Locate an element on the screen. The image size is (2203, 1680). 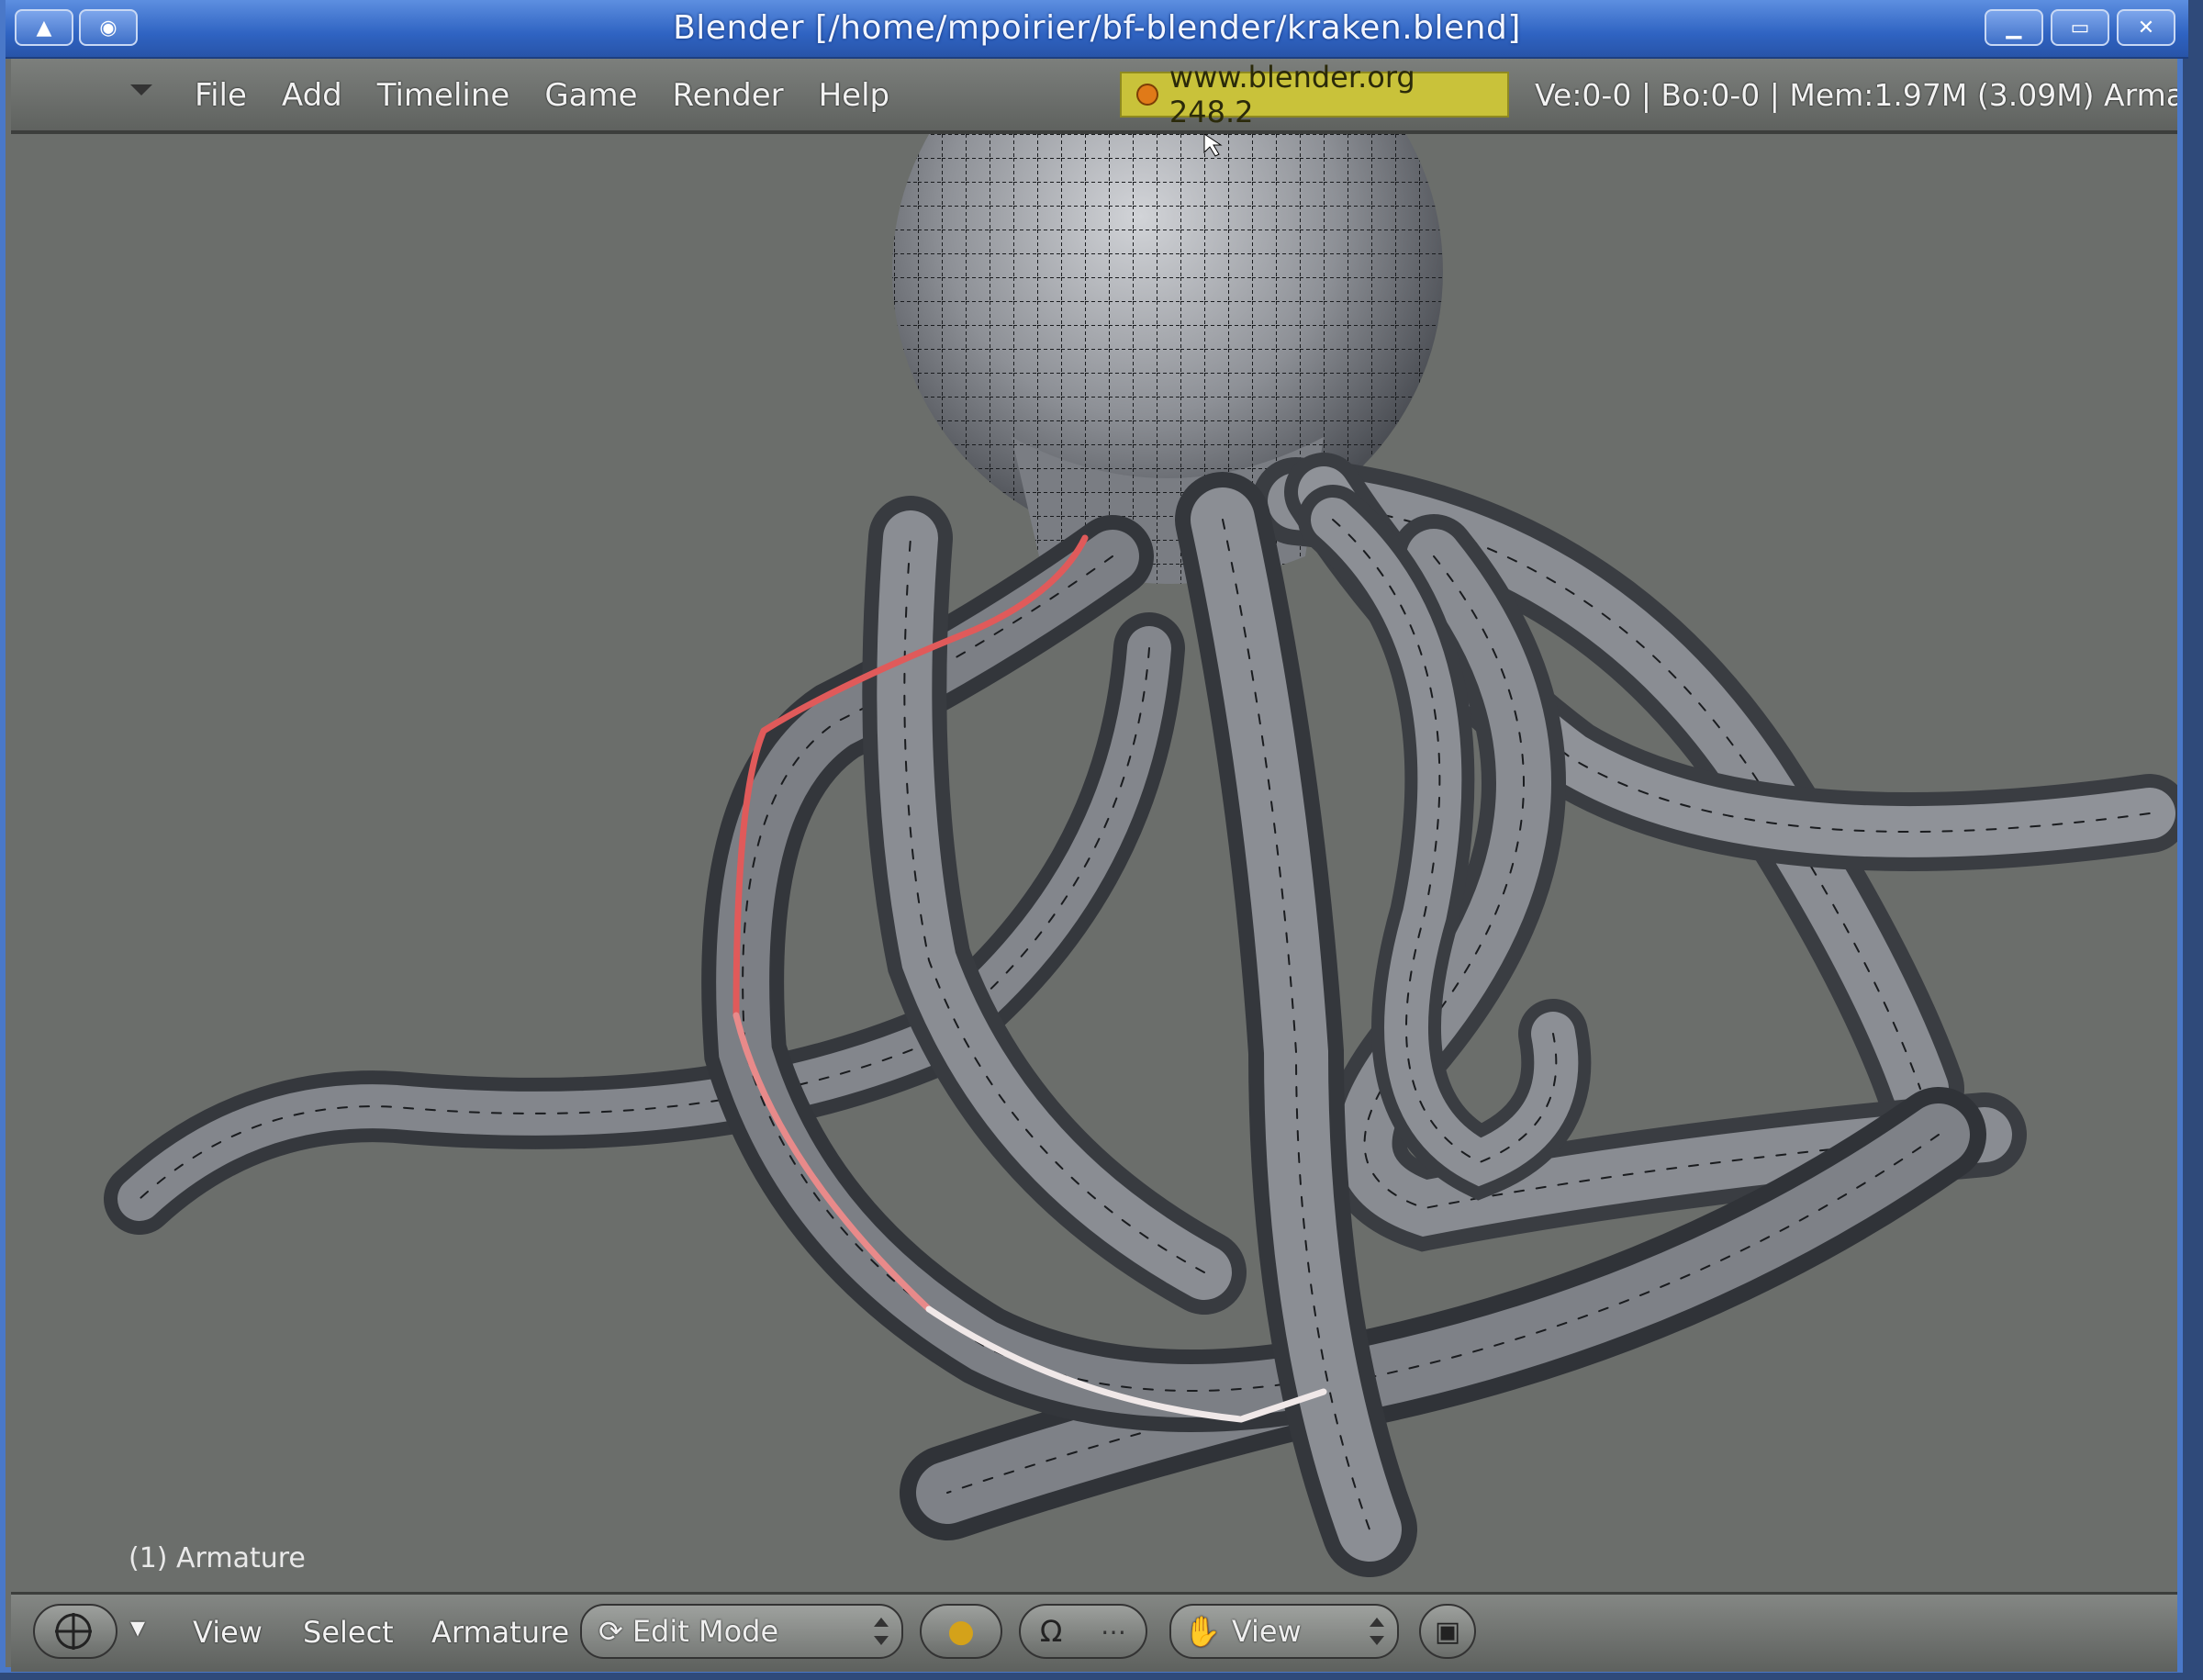
minimize-icon: ▁ is located at coordinates (2014, 27).